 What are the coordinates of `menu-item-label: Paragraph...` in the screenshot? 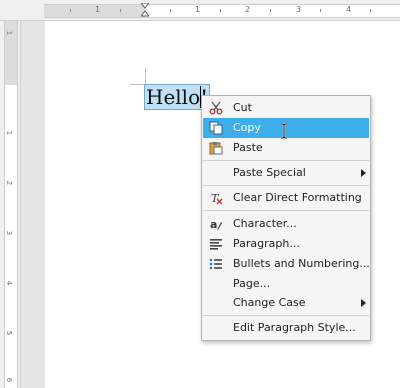 It's located at (266, 243).